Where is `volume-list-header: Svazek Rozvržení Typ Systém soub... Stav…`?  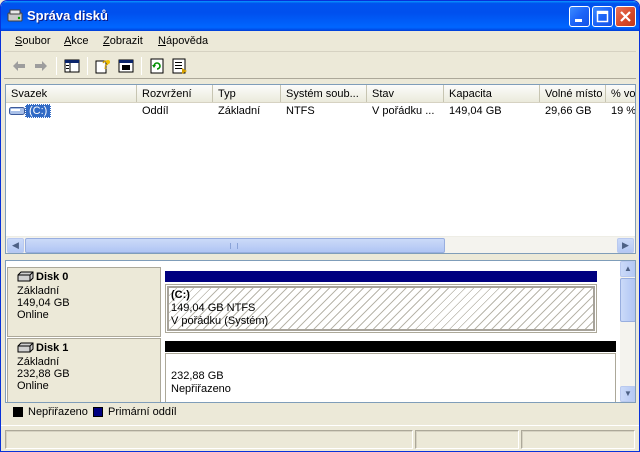
volume-list-header: Svazek Rozvržení Typ Systém soub... Stav… is located at coordinates (320, 94).